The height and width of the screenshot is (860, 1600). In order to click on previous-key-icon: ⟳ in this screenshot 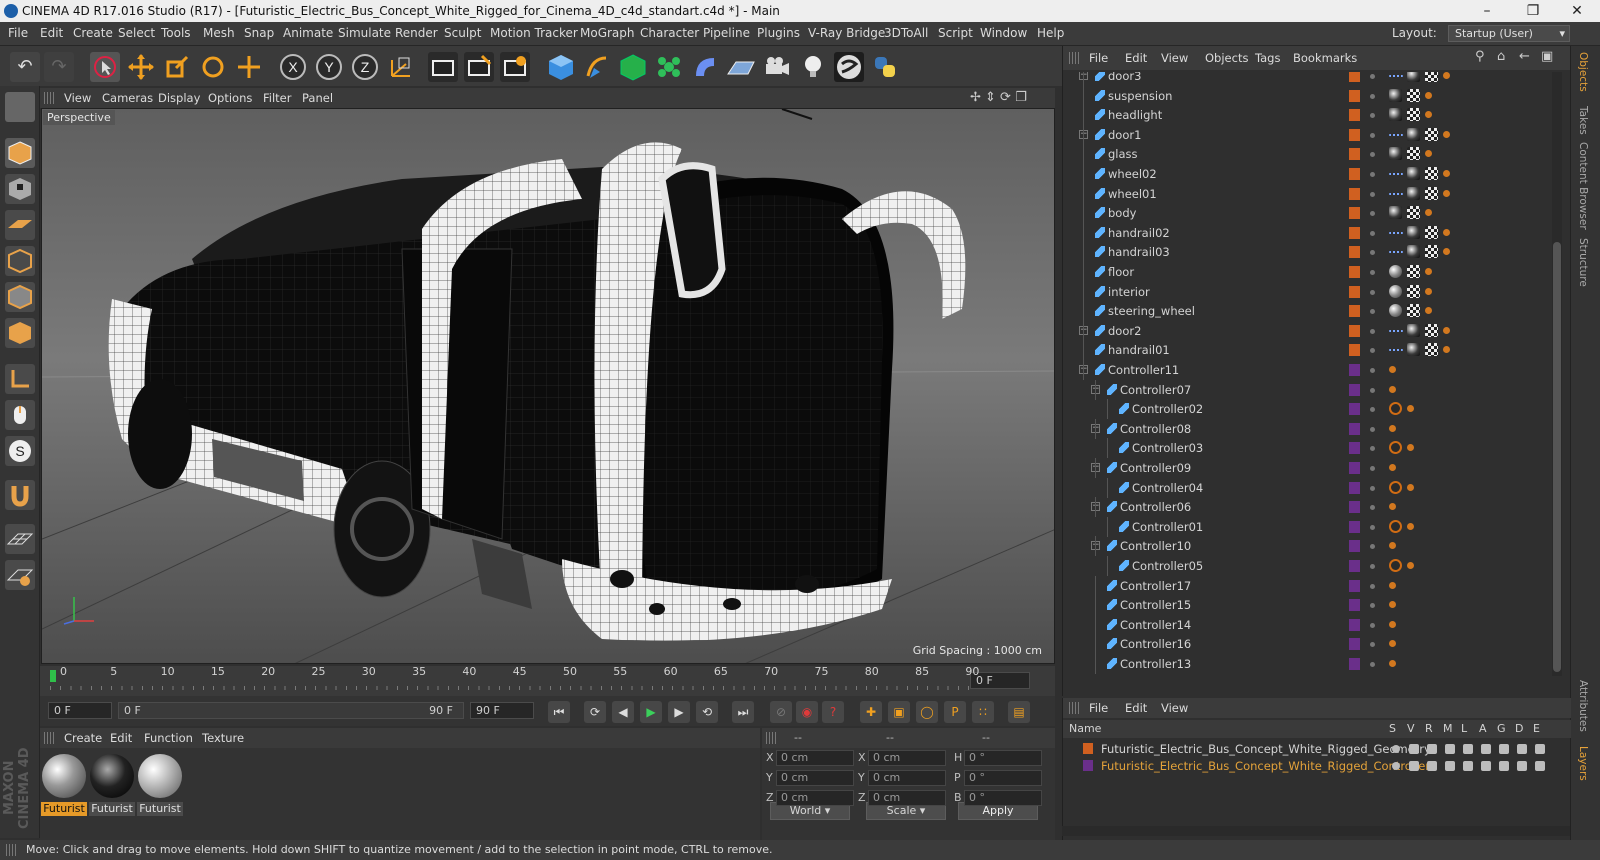, I will do `click(595, 712)`.